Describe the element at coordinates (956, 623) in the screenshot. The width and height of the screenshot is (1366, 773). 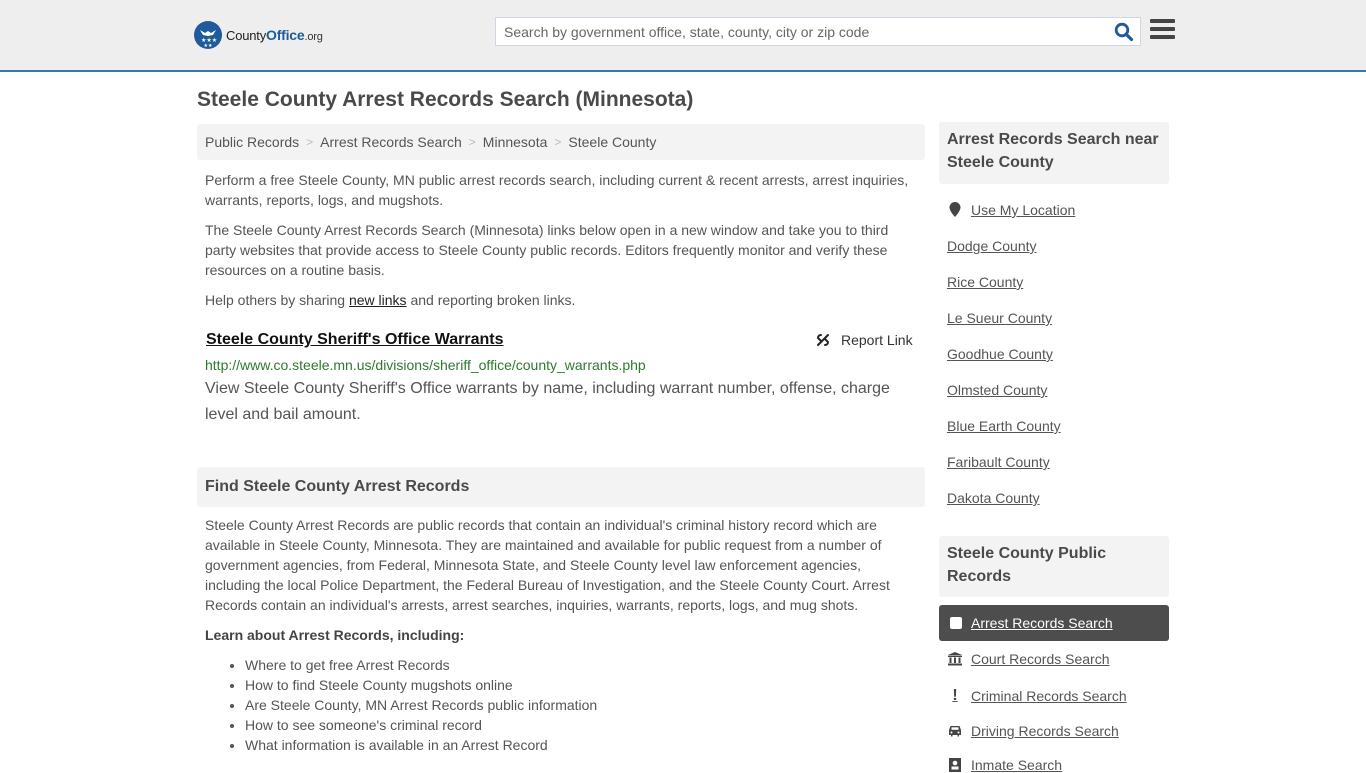
I see `square-icon` at that location.